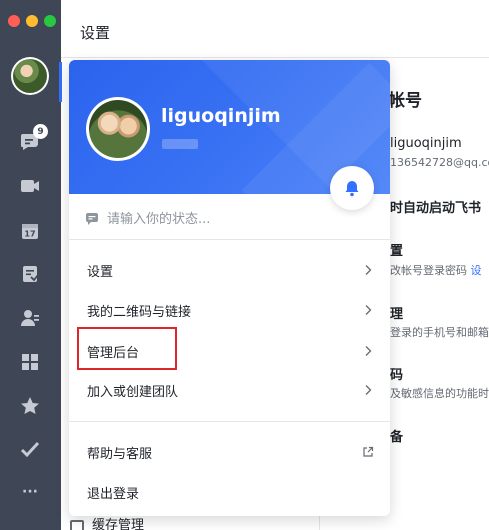 Image resolution: width=489 pixels, height=530 pixels. Describe the element at coordinates (476, 270) in the screenshot. I see `password-setting-link: 设` at that location.